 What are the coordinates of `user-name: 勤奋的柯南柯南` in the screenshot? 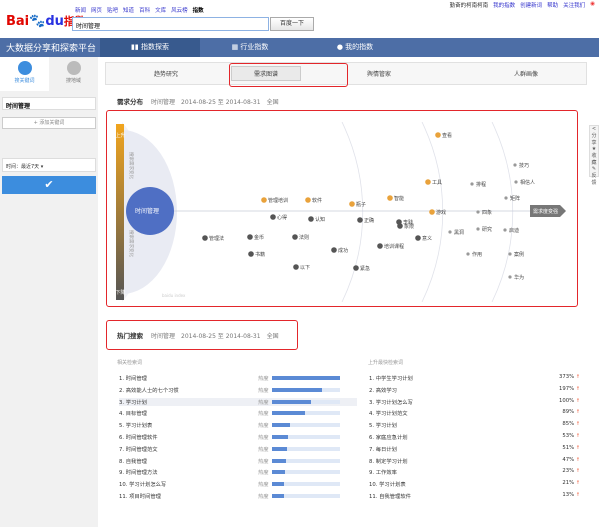 It's located at (469, 5).